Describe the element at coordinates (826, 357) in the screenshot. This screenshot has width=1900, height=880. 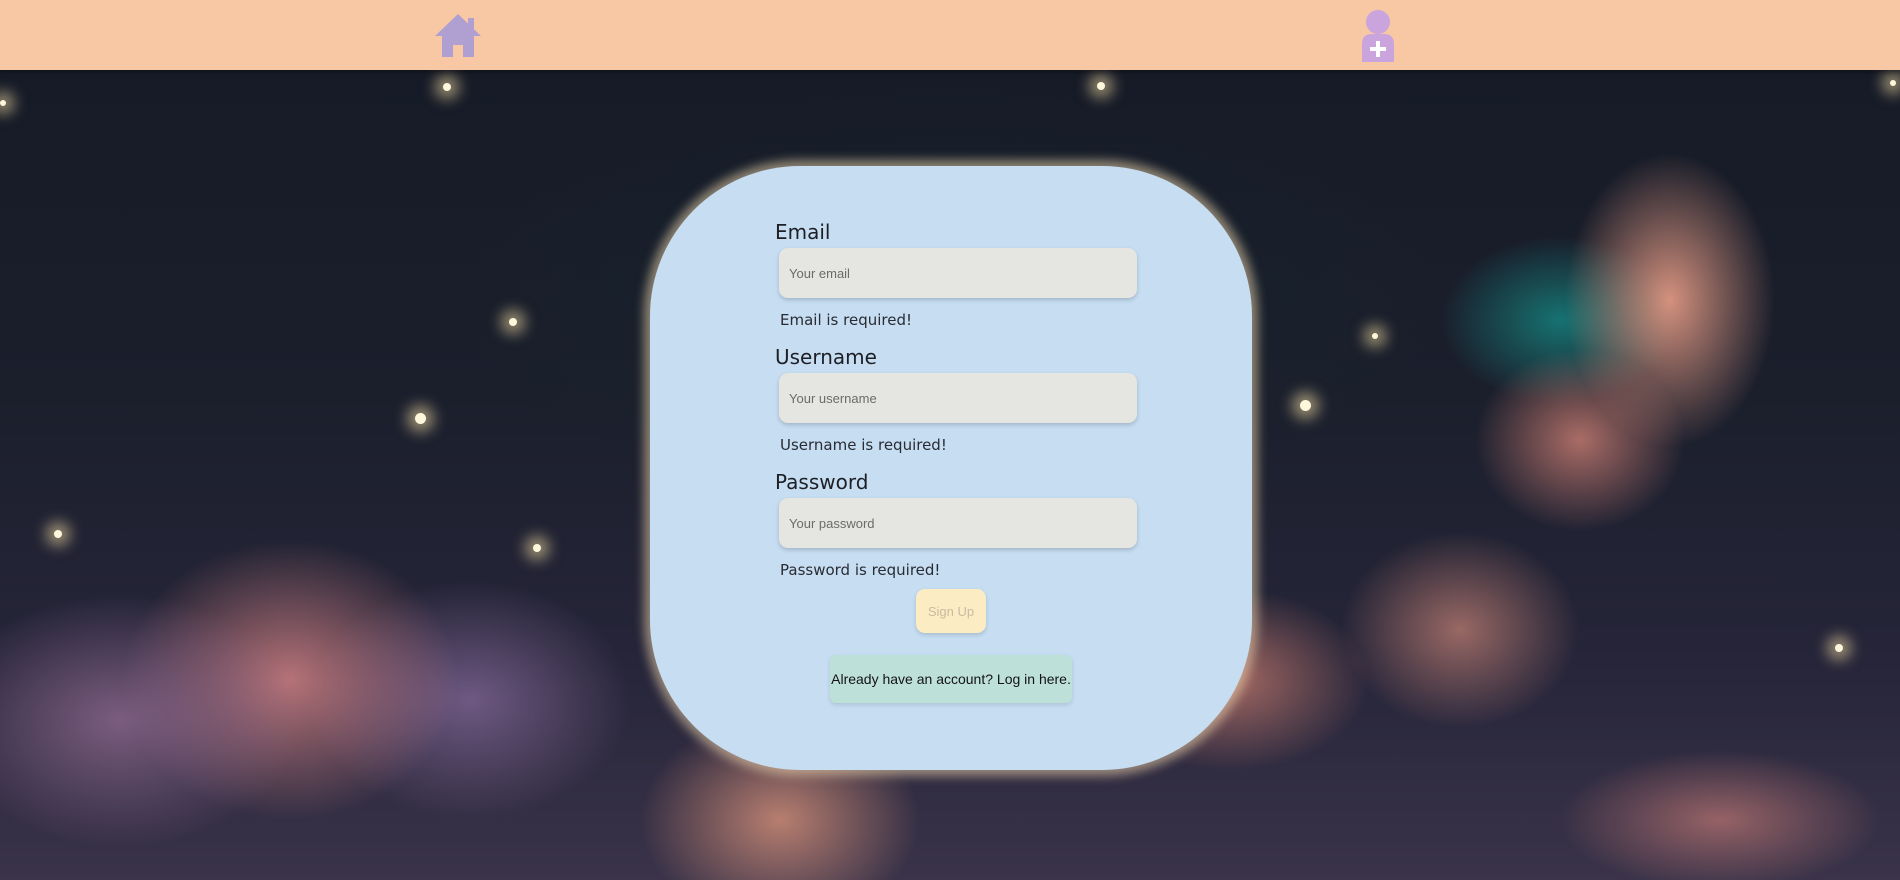
I see `username-label: Username` at that location.